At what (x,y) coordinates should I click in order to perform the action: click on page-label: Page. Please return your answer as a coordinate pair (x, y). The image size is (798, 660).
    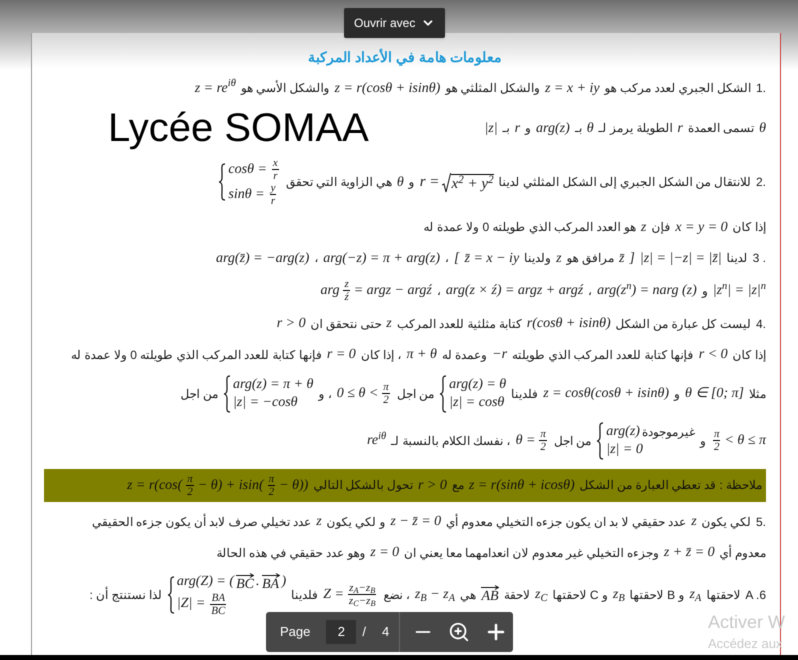
    Looking at the image, I should click on (295, 632).